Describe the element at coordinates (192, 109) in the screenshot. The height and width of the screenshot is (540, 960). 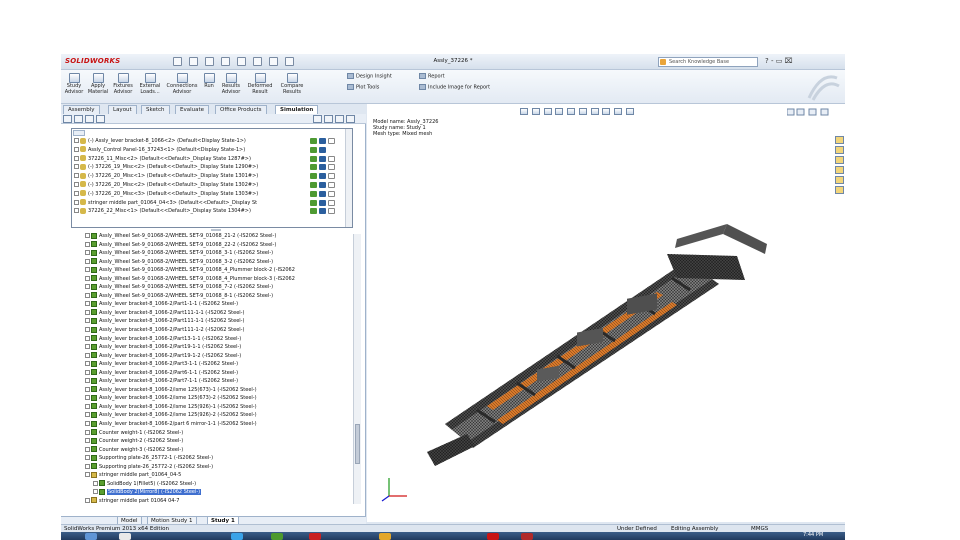
I see `tab-evaluate: Evaluate` at that location.